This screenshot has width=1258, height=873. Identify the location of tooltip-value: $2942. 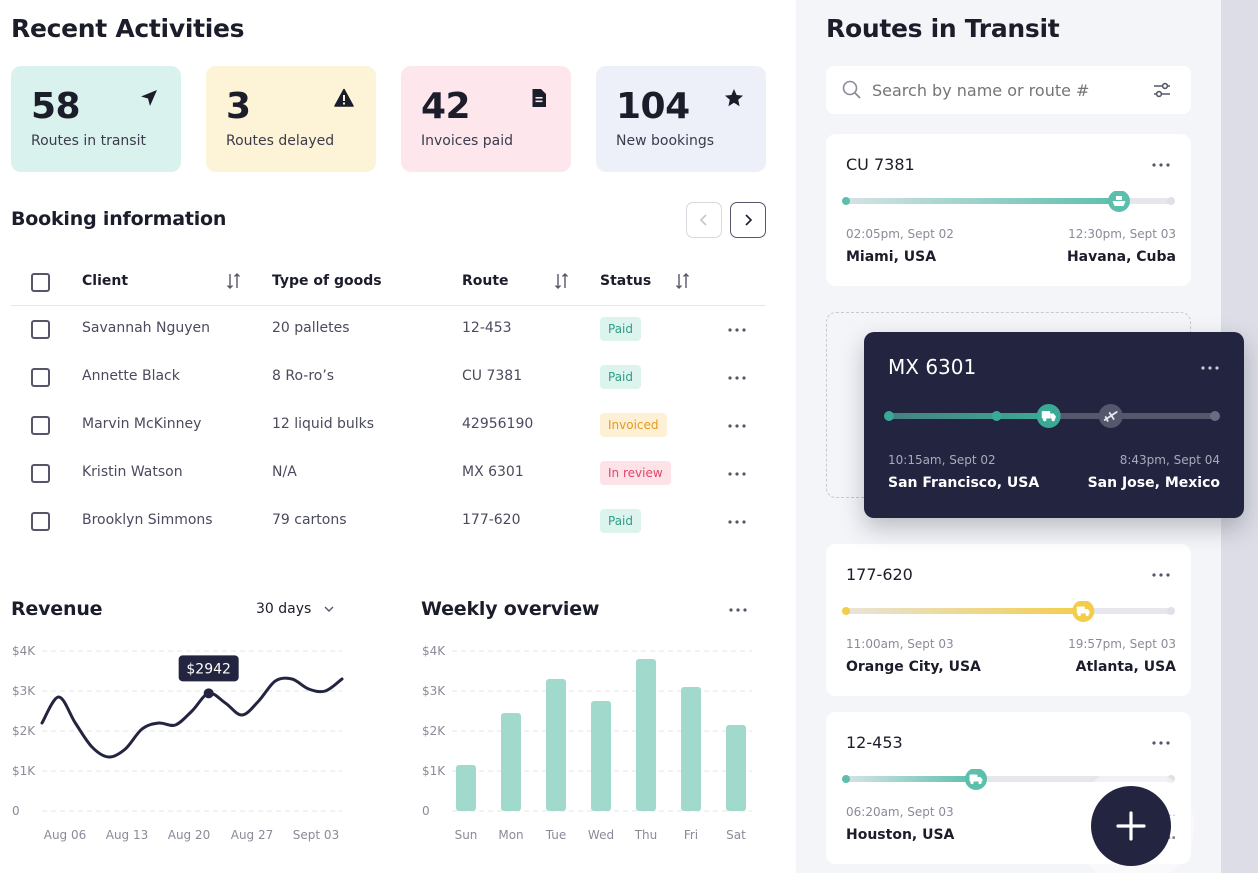
(208, 669).